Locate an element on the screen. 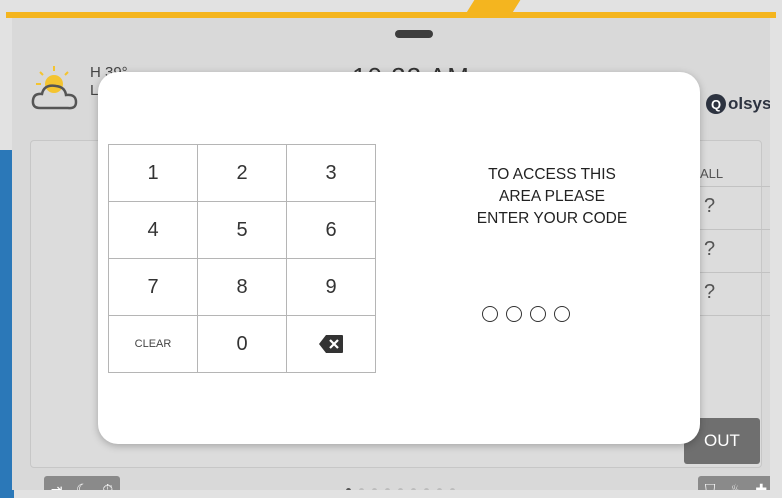  key-7: 7 is located at coordinates (153, 287).